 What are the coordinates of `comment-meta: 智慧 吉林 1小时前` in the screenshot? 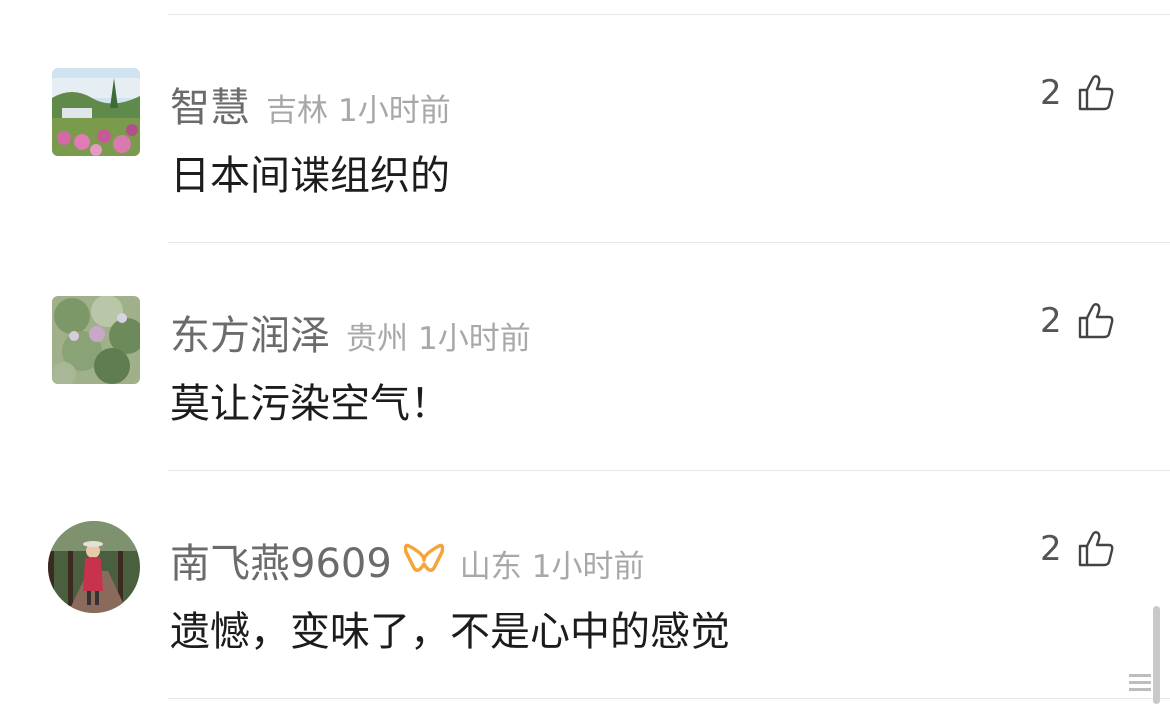 It's located at (310, 104).